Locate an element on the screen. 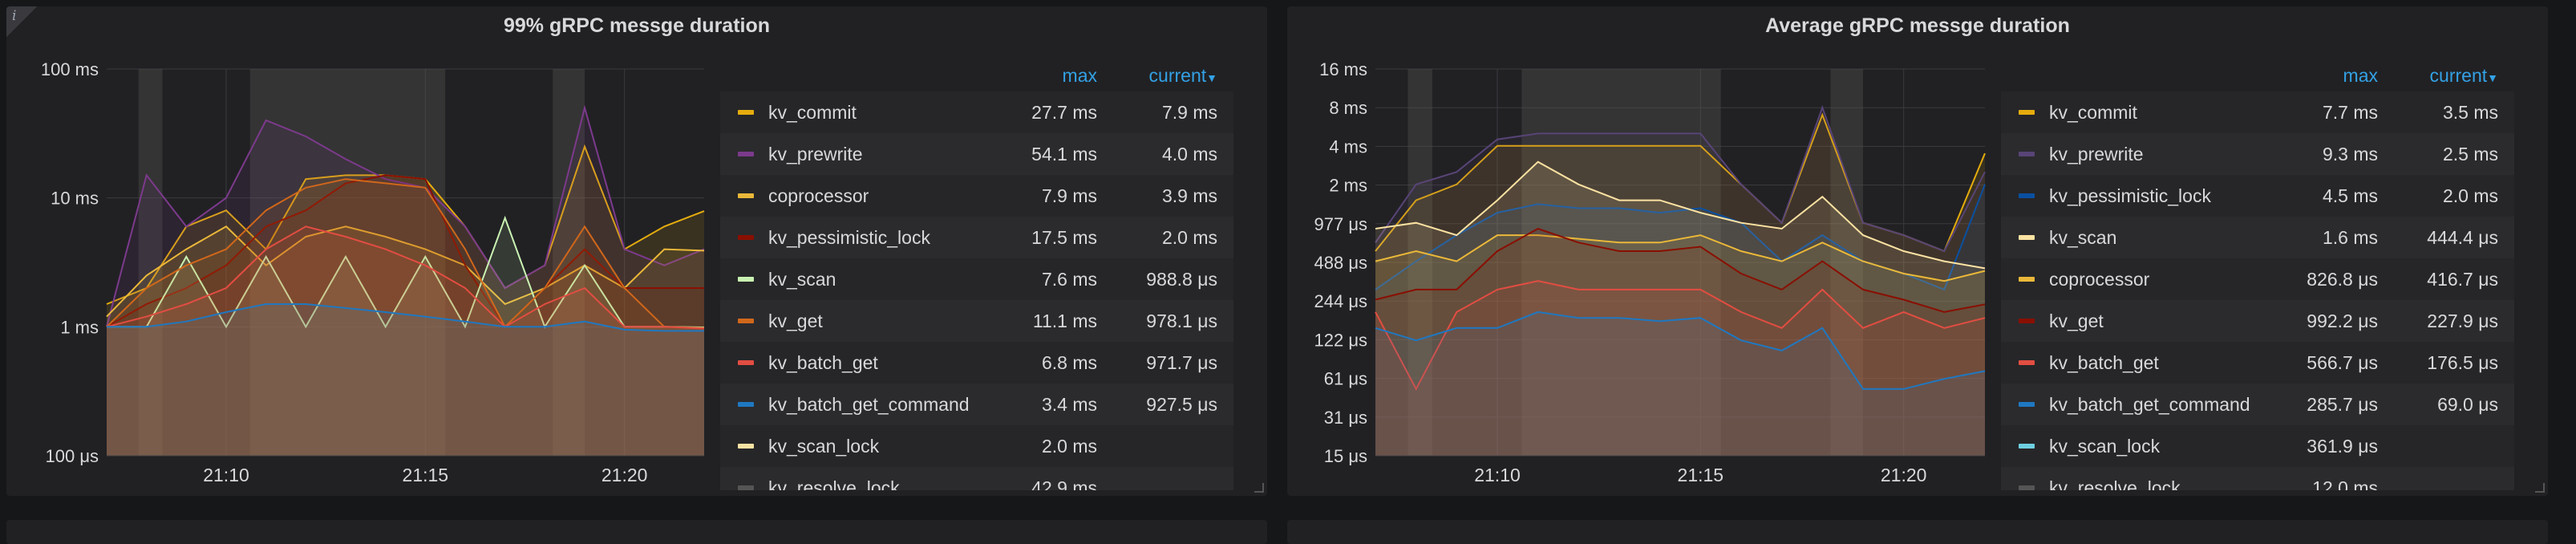 The width and height of the screenshot is (2576, 544). legend-item-kv-prewrite: kv_prewrite 9.3 ms 2.5 ms is located at coordinates (2257, 154).